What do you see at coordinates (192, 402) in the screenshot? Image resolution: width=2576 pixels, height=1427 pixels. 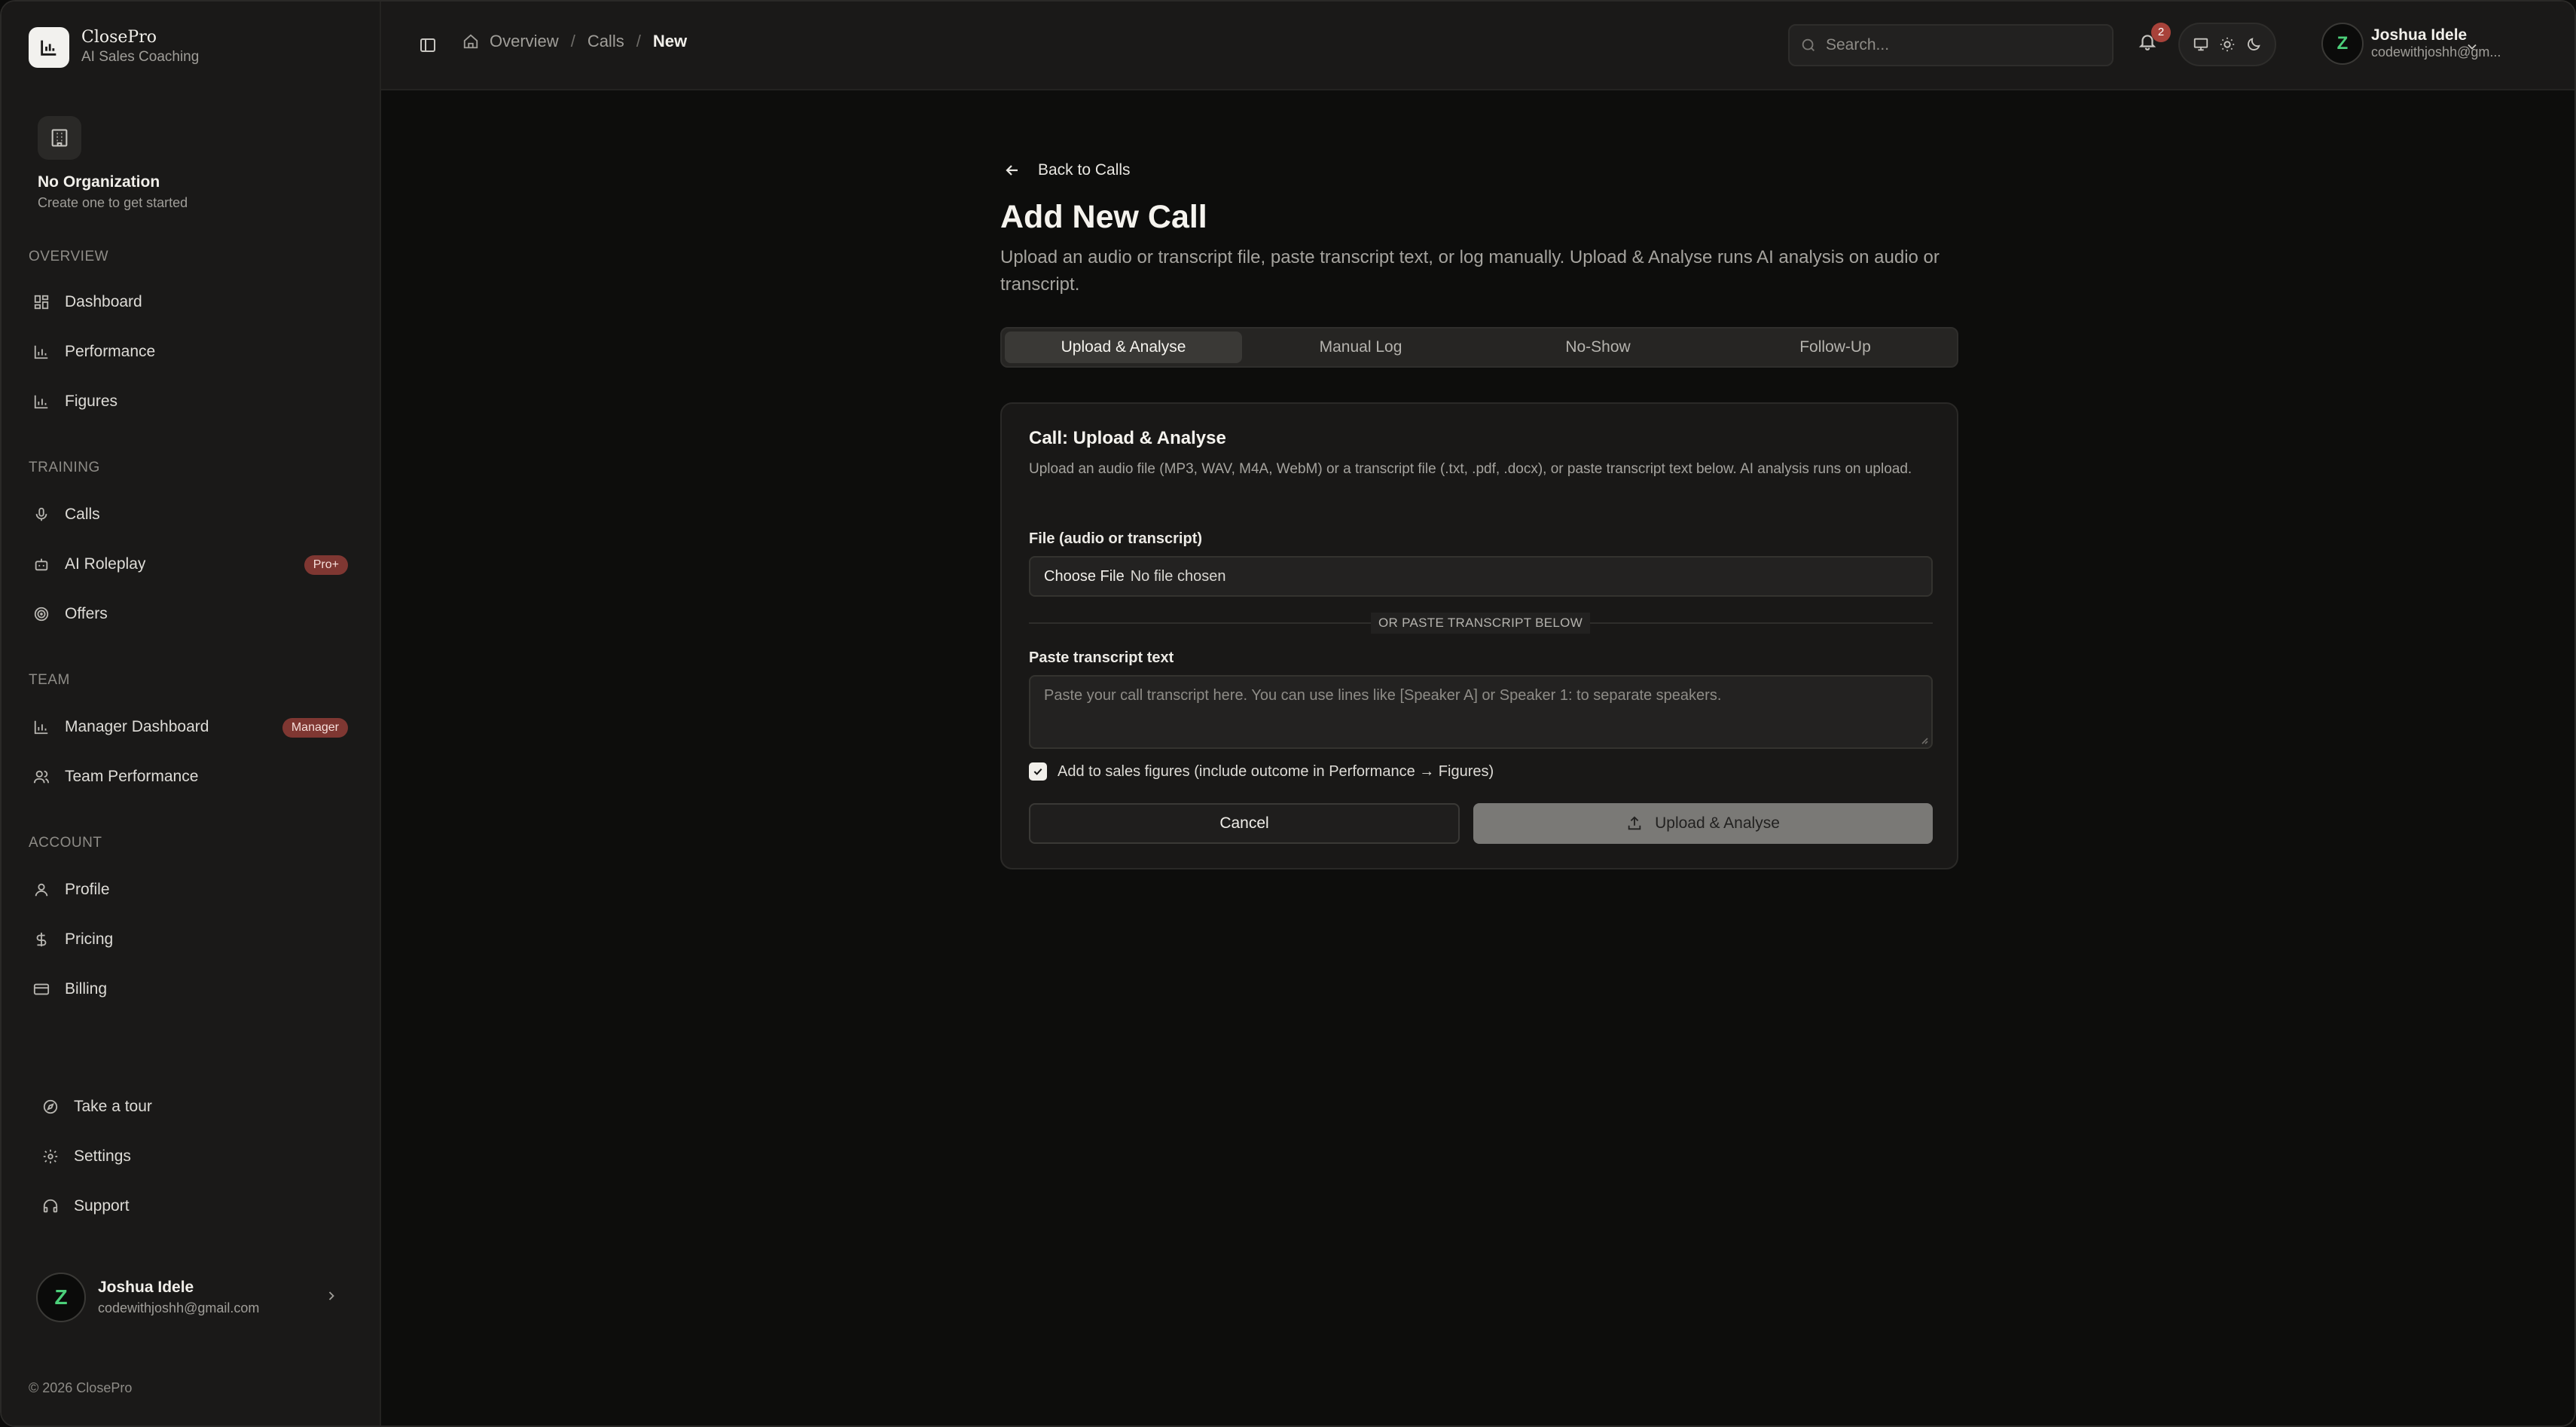 I see `sidebar-item-figures: Figures` at bounding box center [192, 402].